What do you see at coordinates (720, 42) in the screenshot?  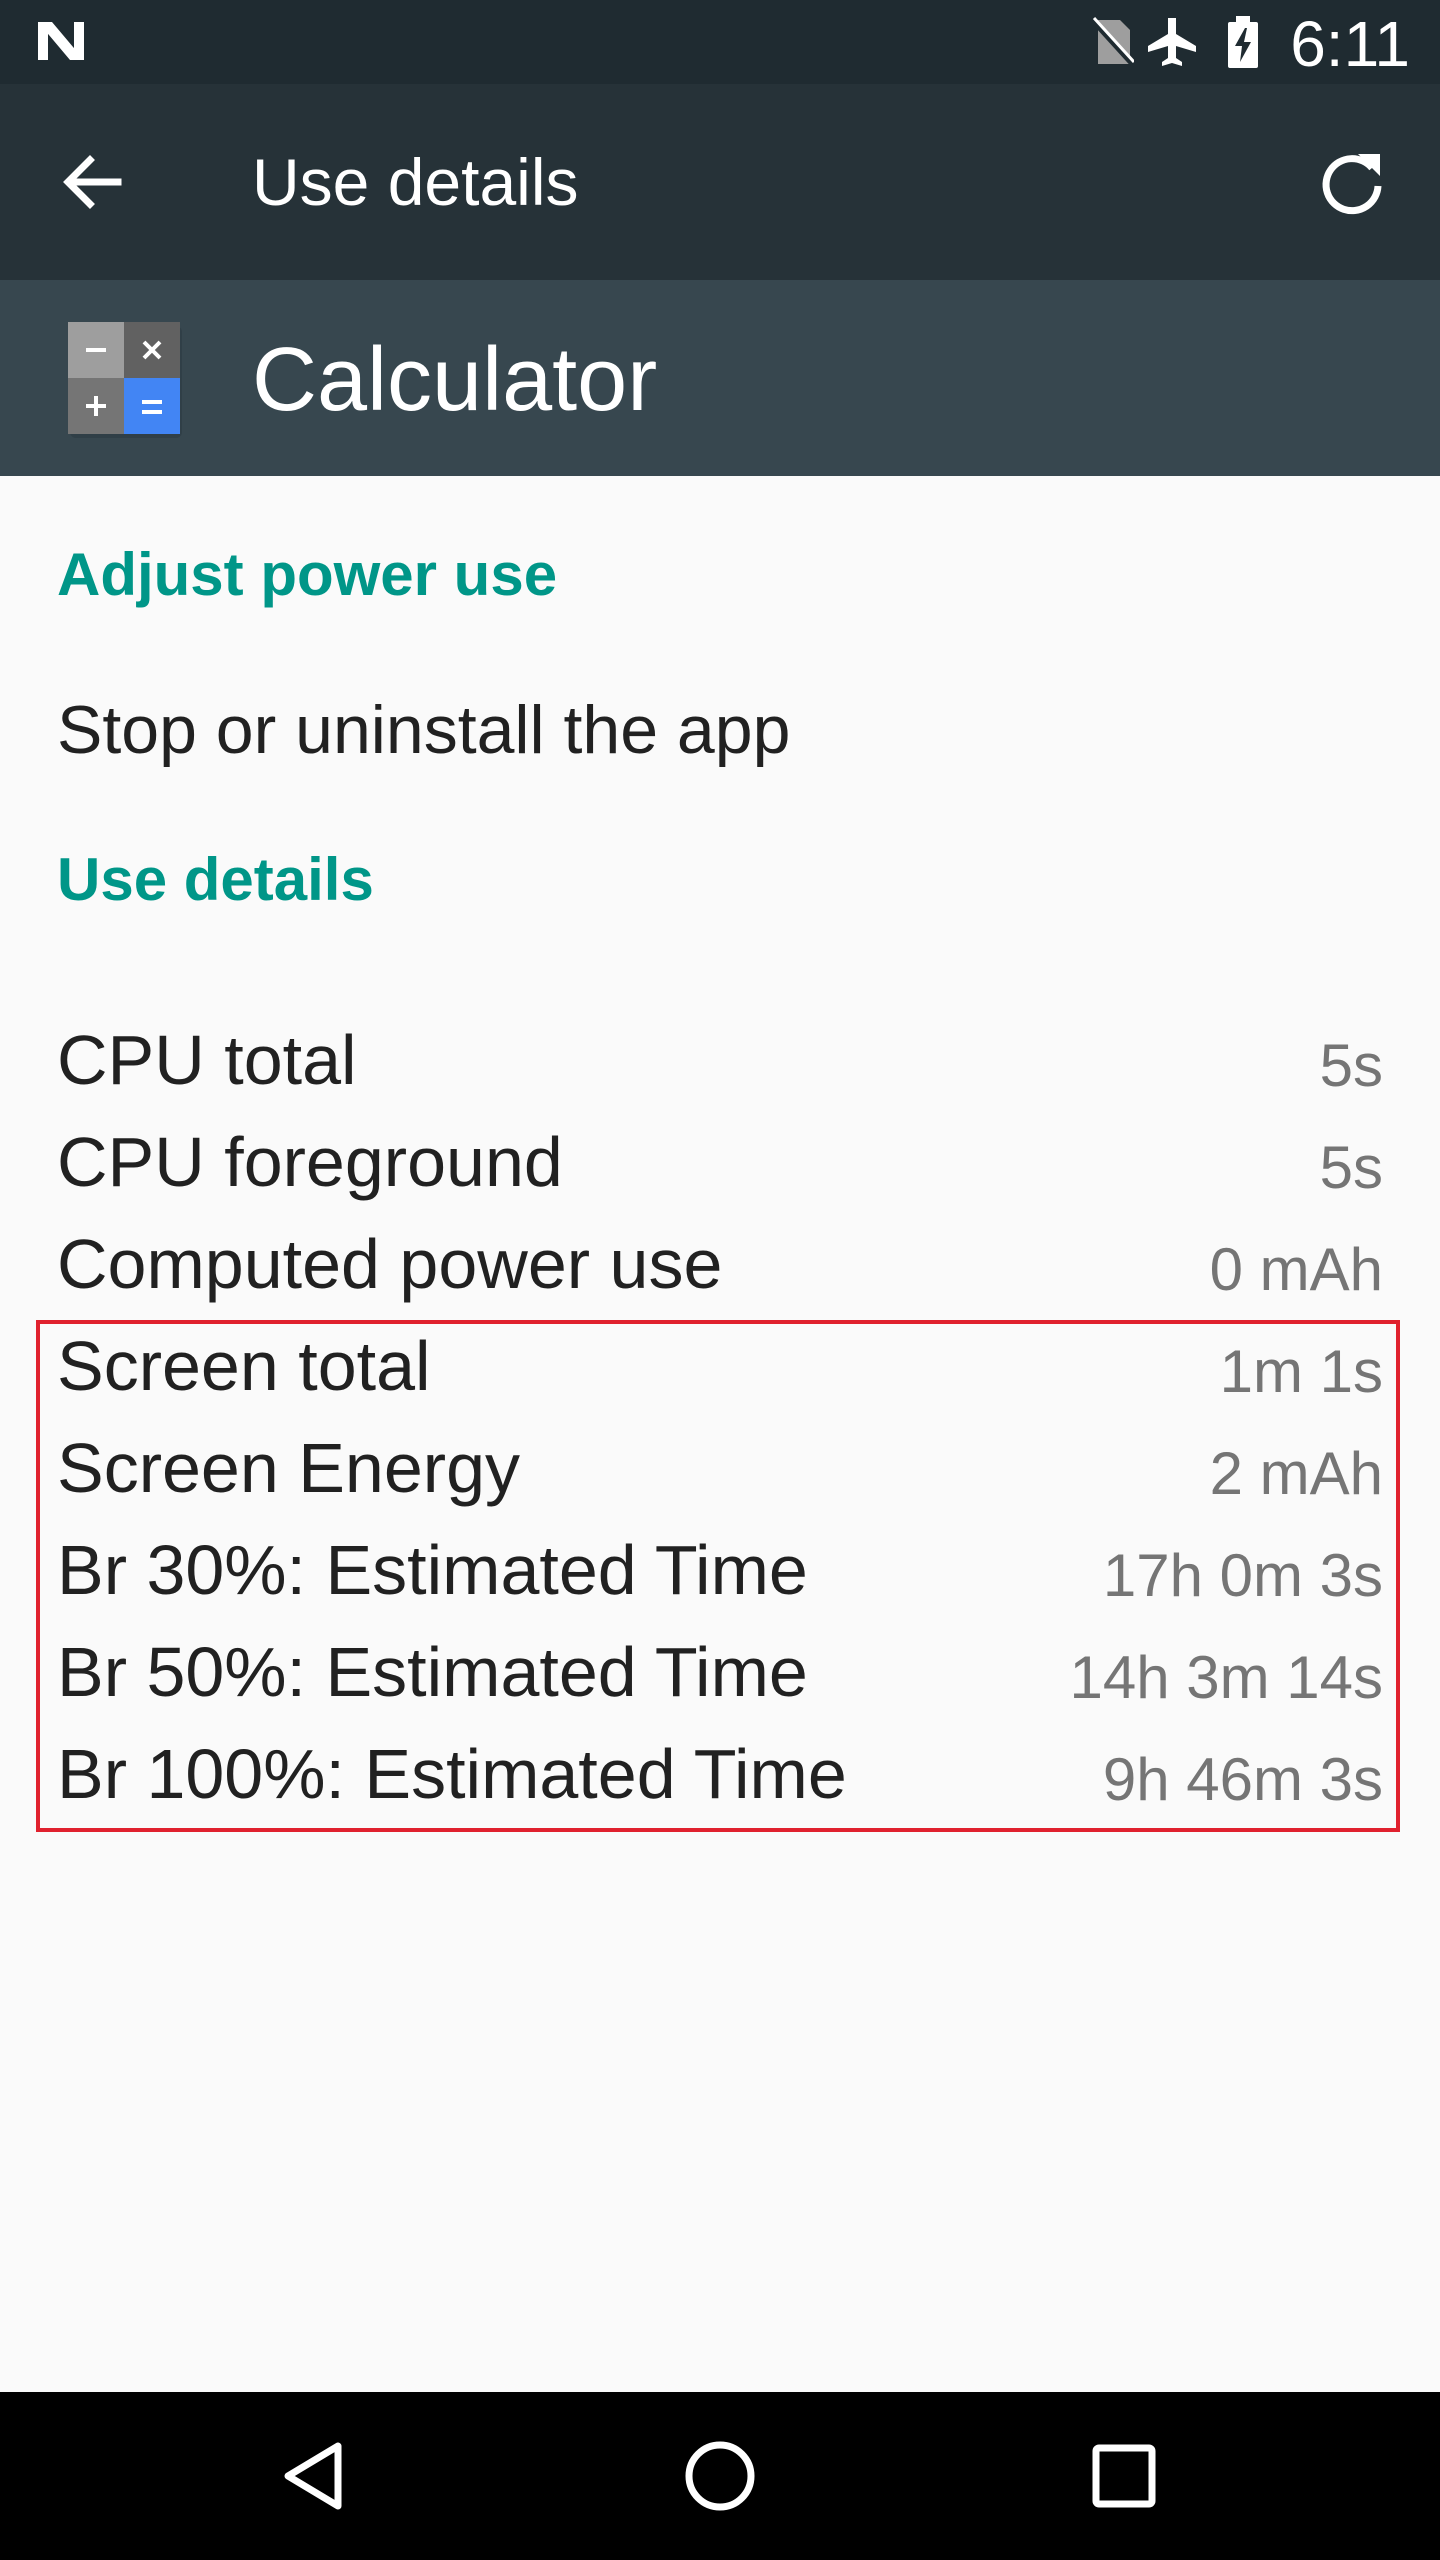 I see `status-bar: 6:11` at bounding box center [720, 42].